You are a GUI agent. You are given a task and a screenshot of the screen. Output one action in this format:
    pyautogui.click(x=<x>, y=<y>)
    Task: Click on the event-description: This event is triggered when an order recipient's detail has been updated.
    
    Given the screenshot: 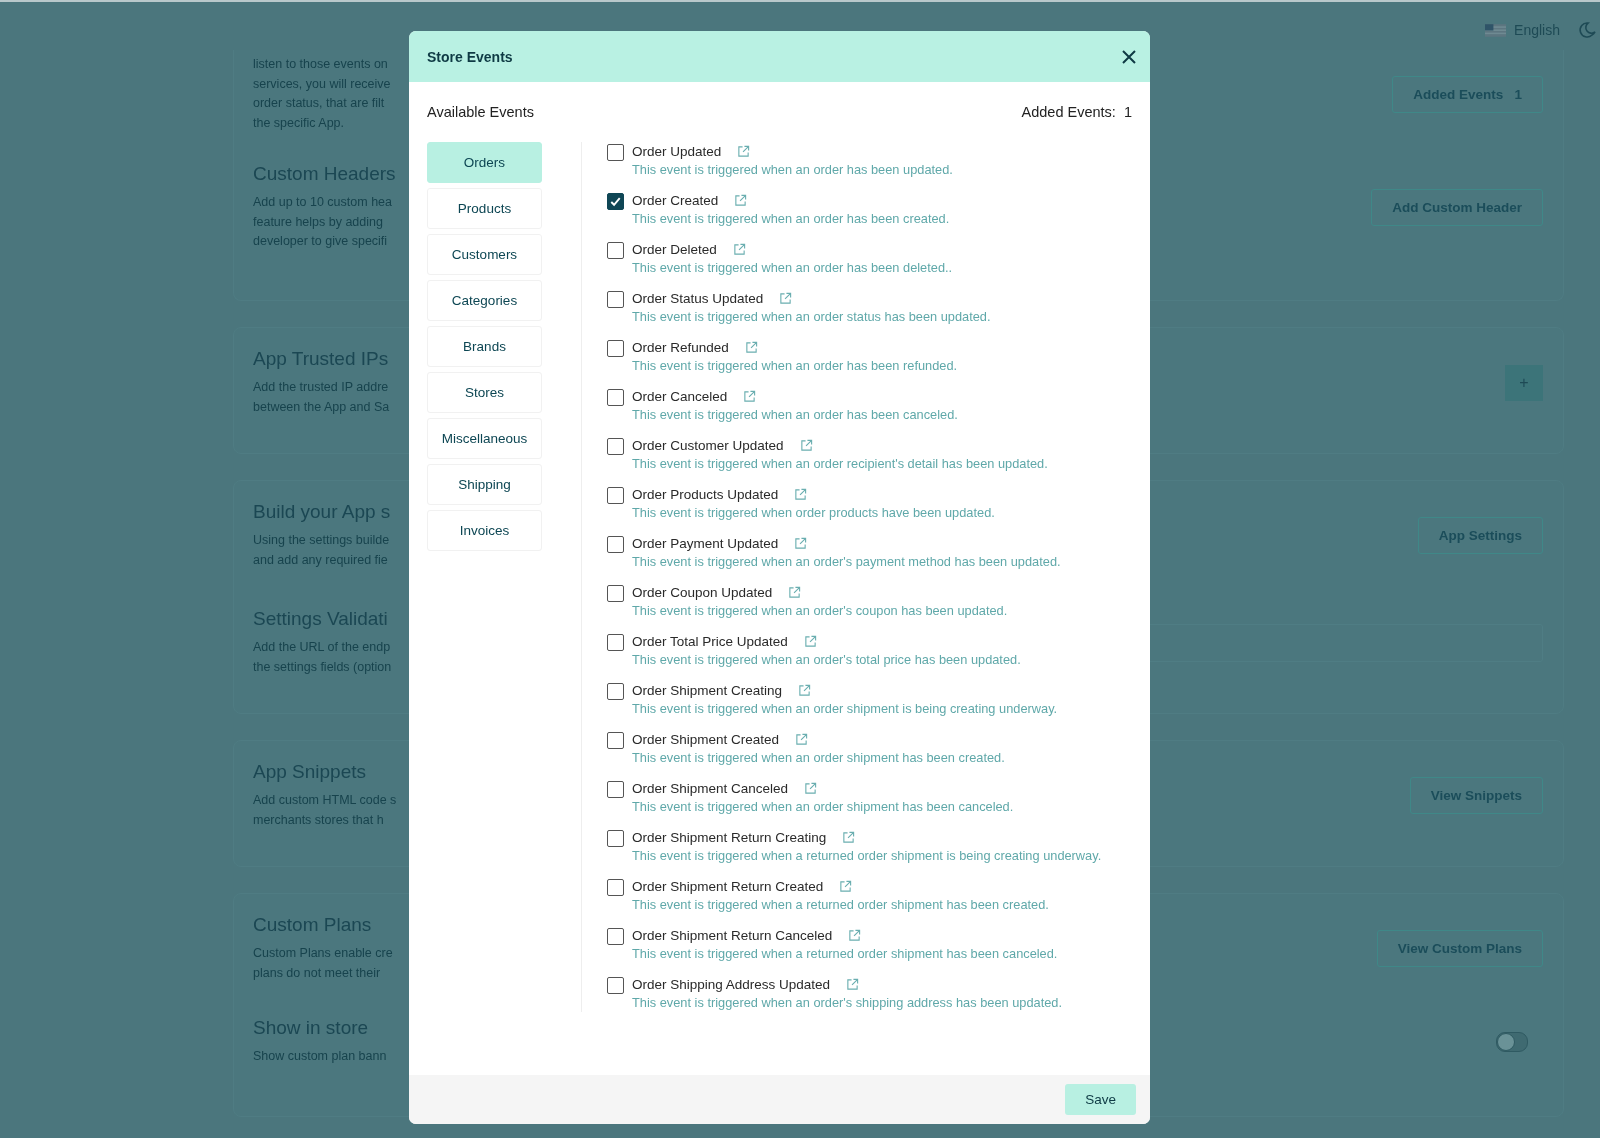 What is the action you would take?
    pyautogui.click(x=840, y=464)
    